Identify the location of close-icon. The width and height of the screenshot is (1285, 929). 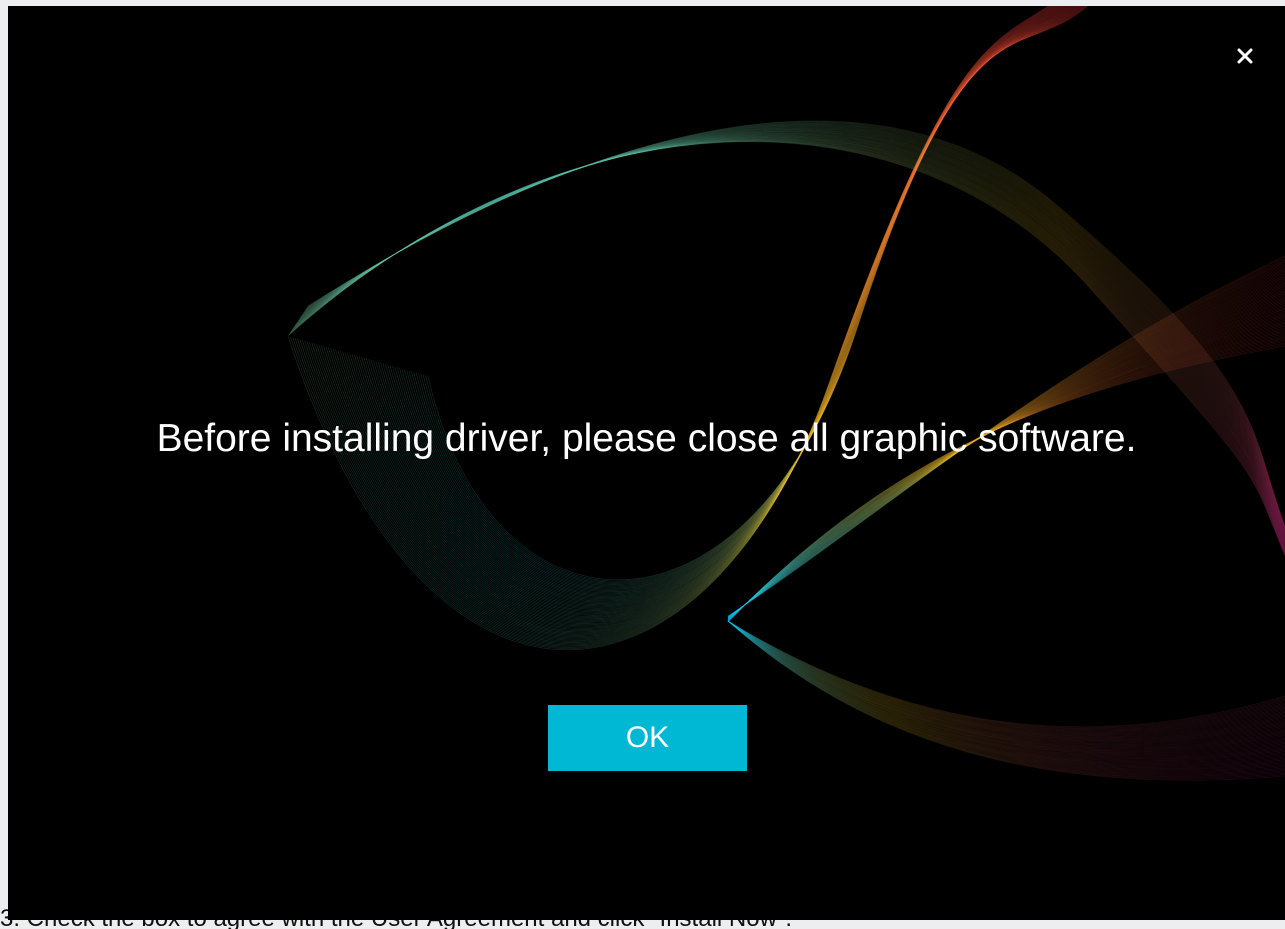
(1245, 56).